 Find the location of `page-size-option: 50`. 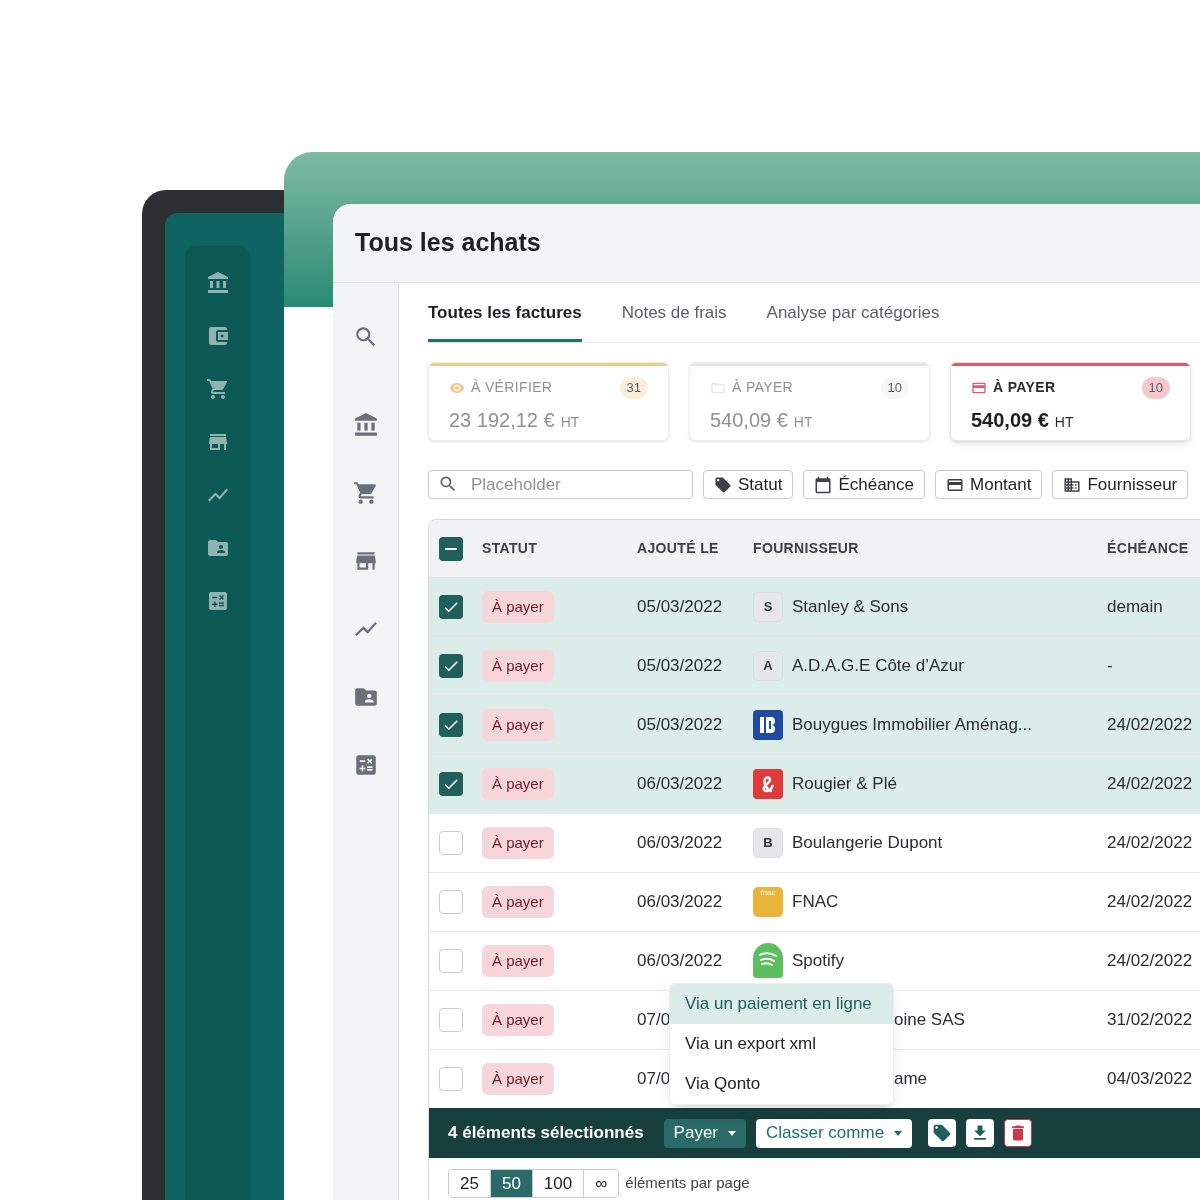

page-size-option: 50 is located at coordinates (510, 1183).